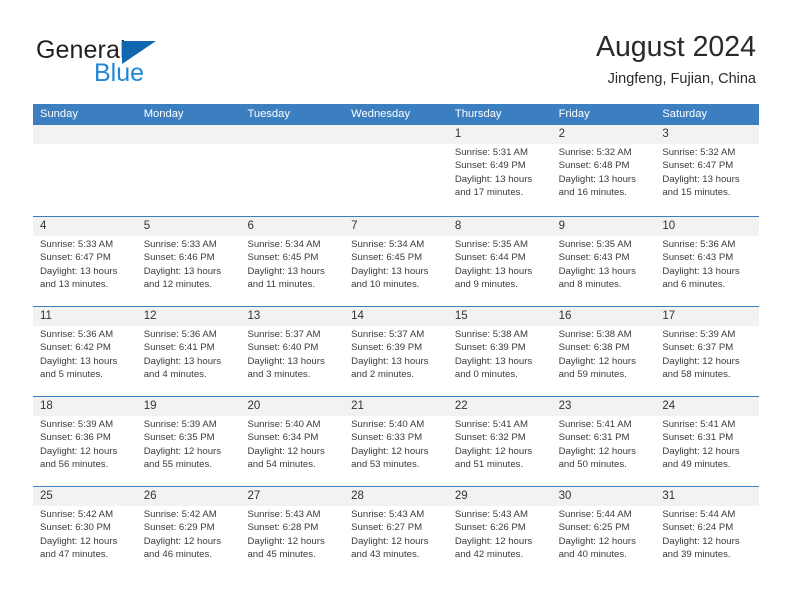 Image resolution: width=792 pixels, height=612 pixels. Describe the element at coordinates (150, 406) in the screenshot. I see `day-number: 19` at that location.